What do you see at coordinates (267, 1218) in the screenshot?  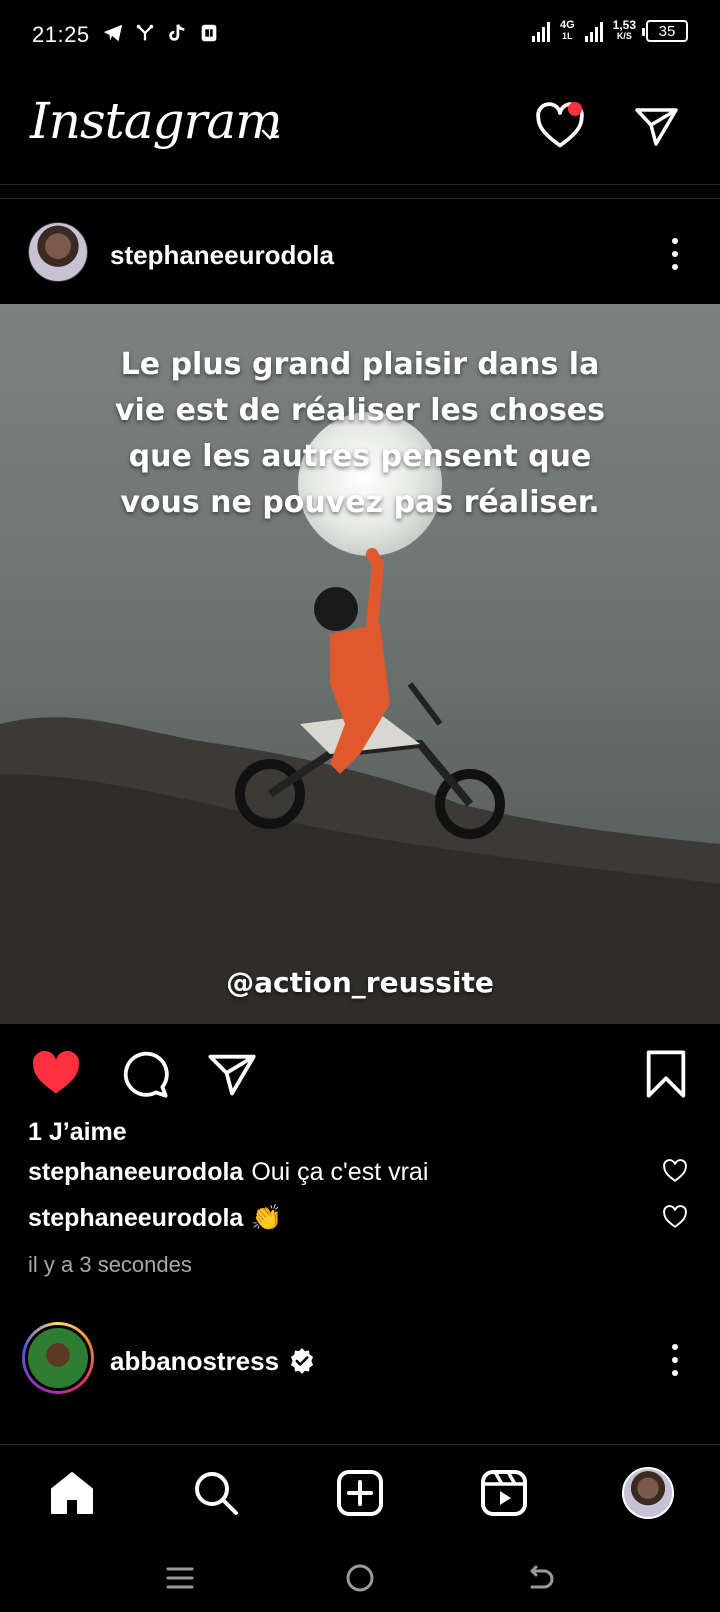 I see `comment-text: 👏` at bounding box center [267, 1218].